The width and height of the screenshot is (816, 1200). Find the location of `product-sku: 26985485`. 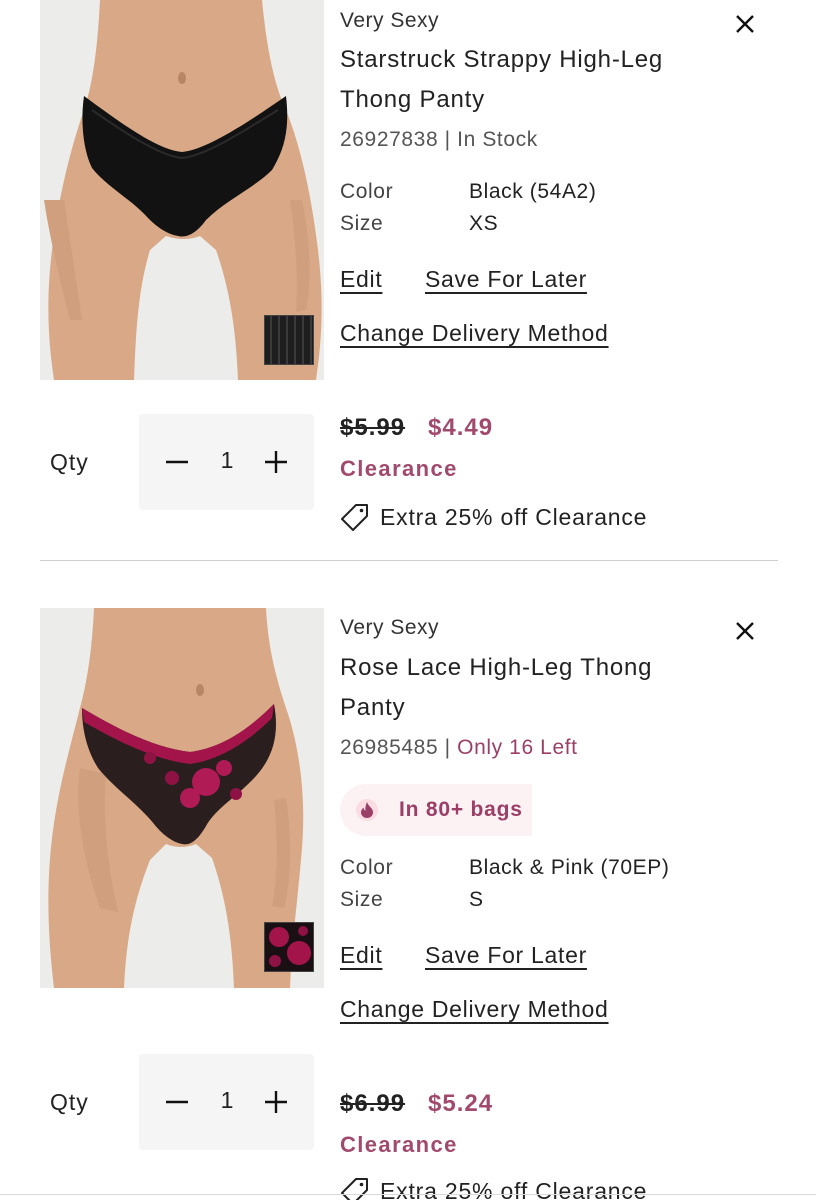

product-sku: 26985485 is located at coordinates (389, 747).